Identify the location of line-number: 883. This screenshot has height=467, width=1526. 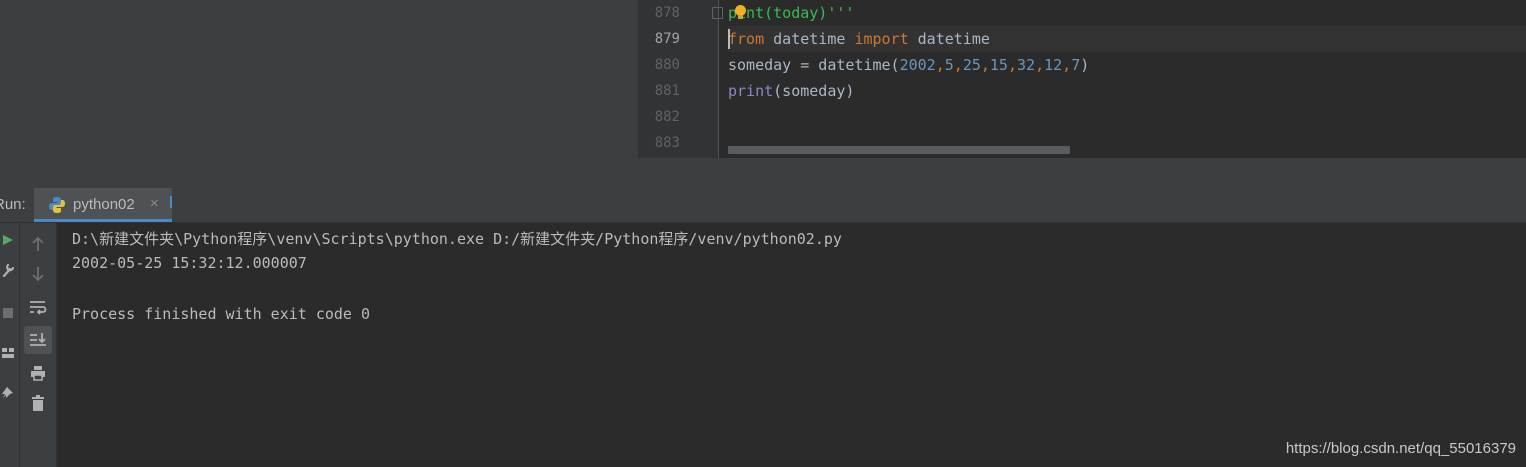
(667, 143).